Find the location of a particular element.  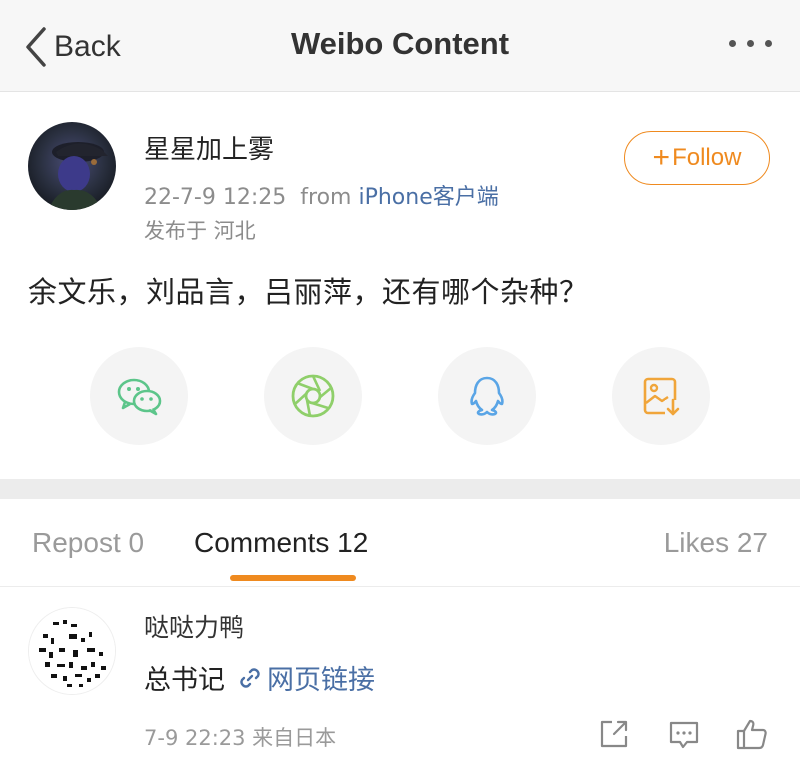

follow-label: Follow is located at coordinates (707, 157).